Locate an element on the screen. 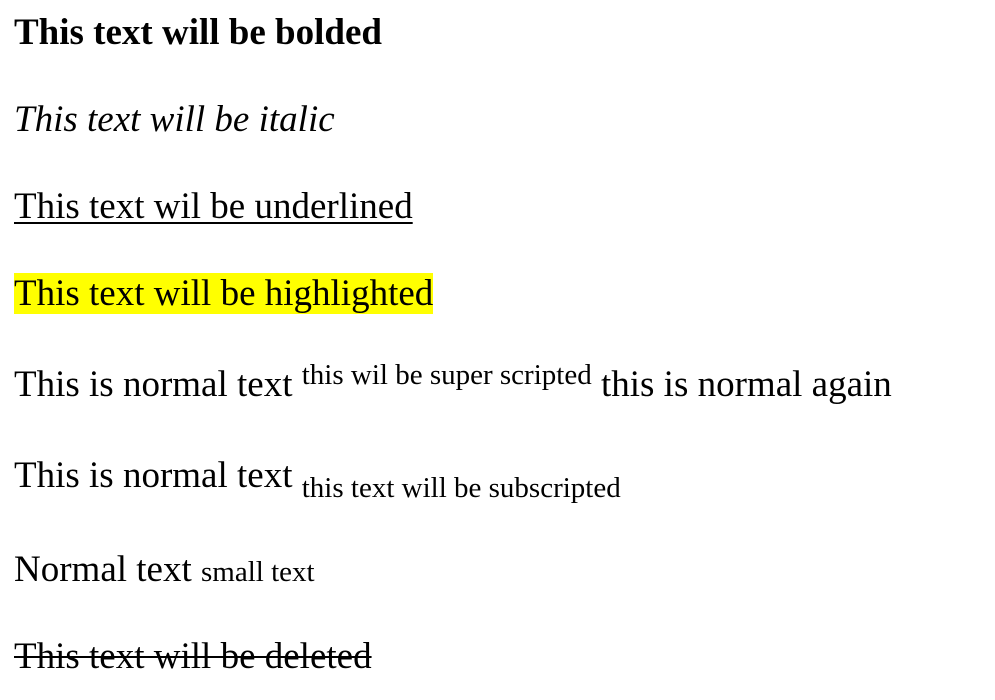  small-text-line: Normal text small text is located at coordinates (164, 570).